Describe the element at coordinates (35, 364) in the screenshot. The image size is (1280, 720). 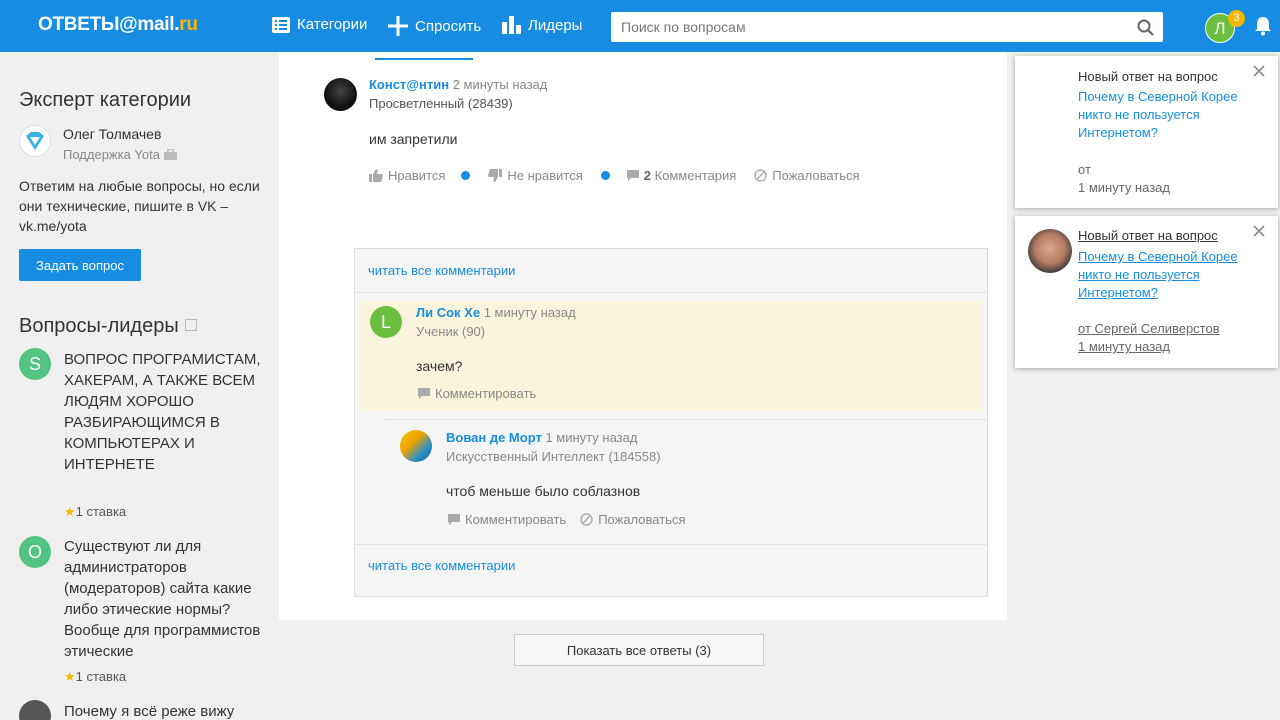
I see `leader-question-avatar: S` at that location.